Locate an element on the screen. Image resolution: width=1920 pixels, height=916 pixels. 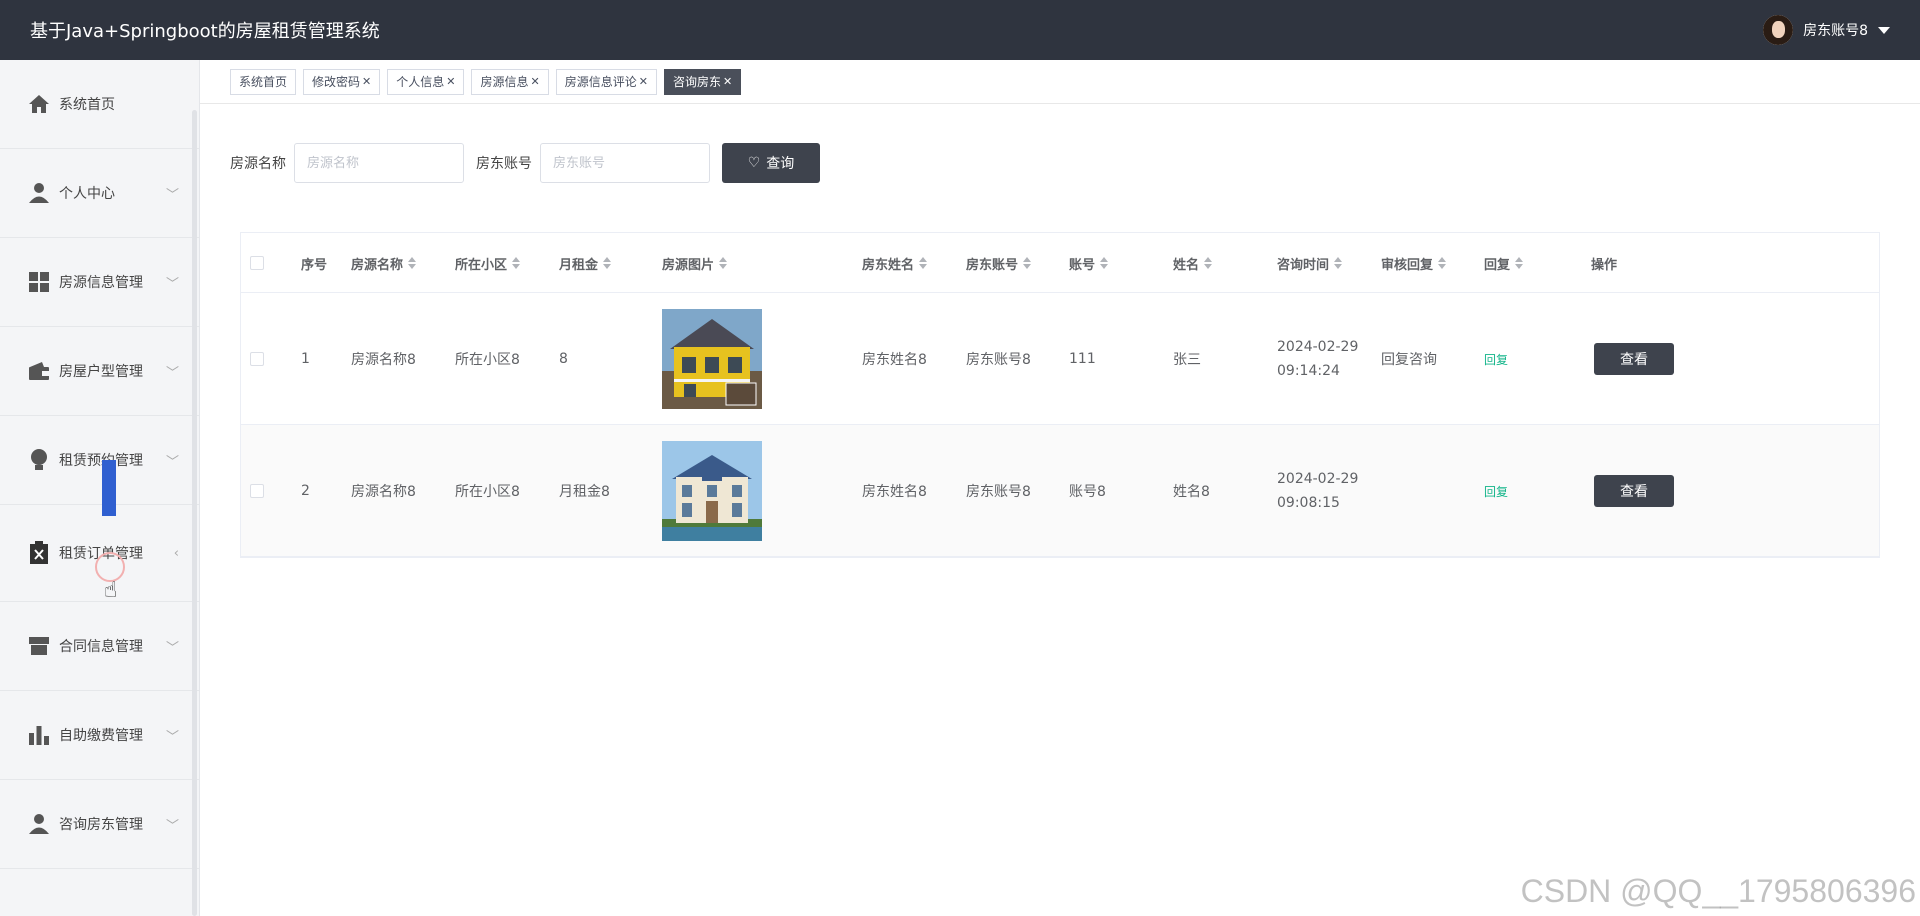
avatar is located at coordinates (1778, 30).